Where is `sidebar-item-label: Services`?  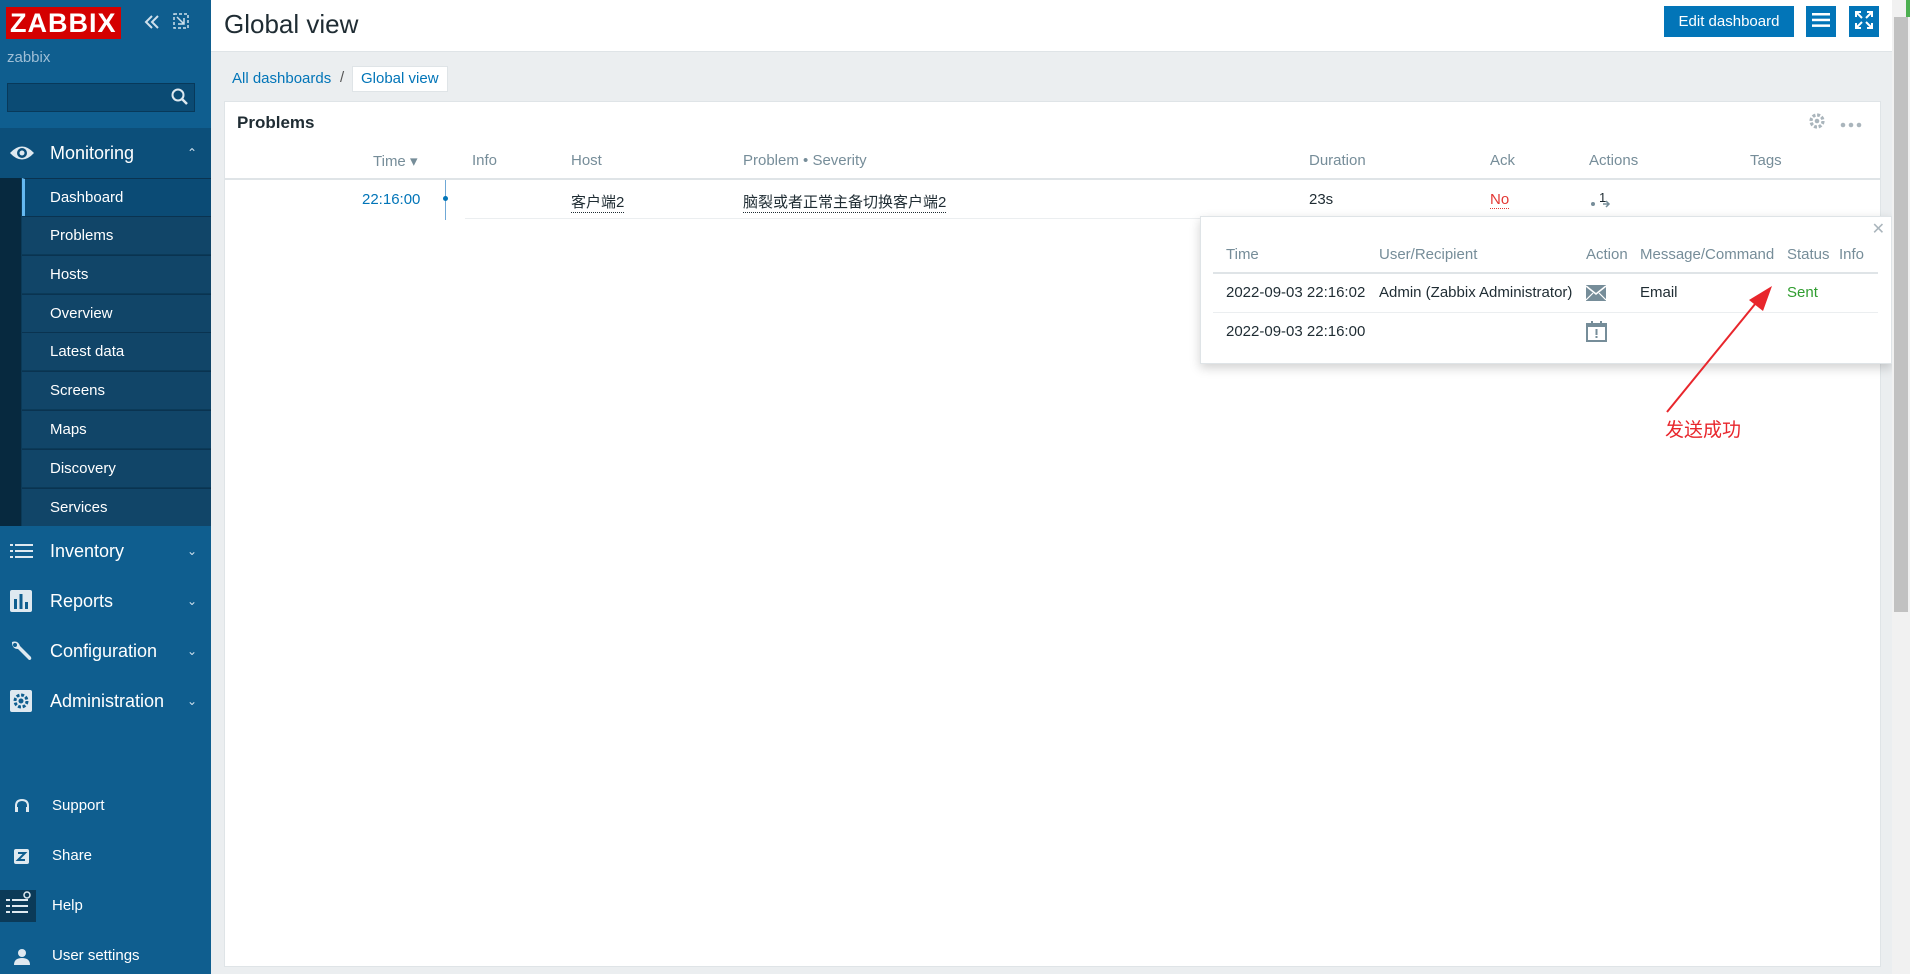 sidebar-item-label: Services is located at coordinates (79, 507).